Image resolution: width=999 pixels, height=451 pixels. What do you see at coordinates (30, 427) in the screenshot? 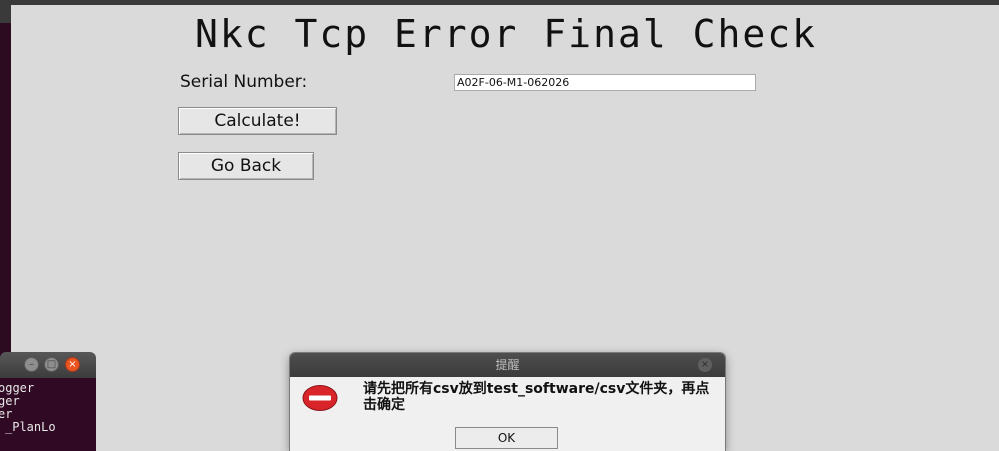
I see `terminal-line: _PlanLo` at bounding box center [30, 427].